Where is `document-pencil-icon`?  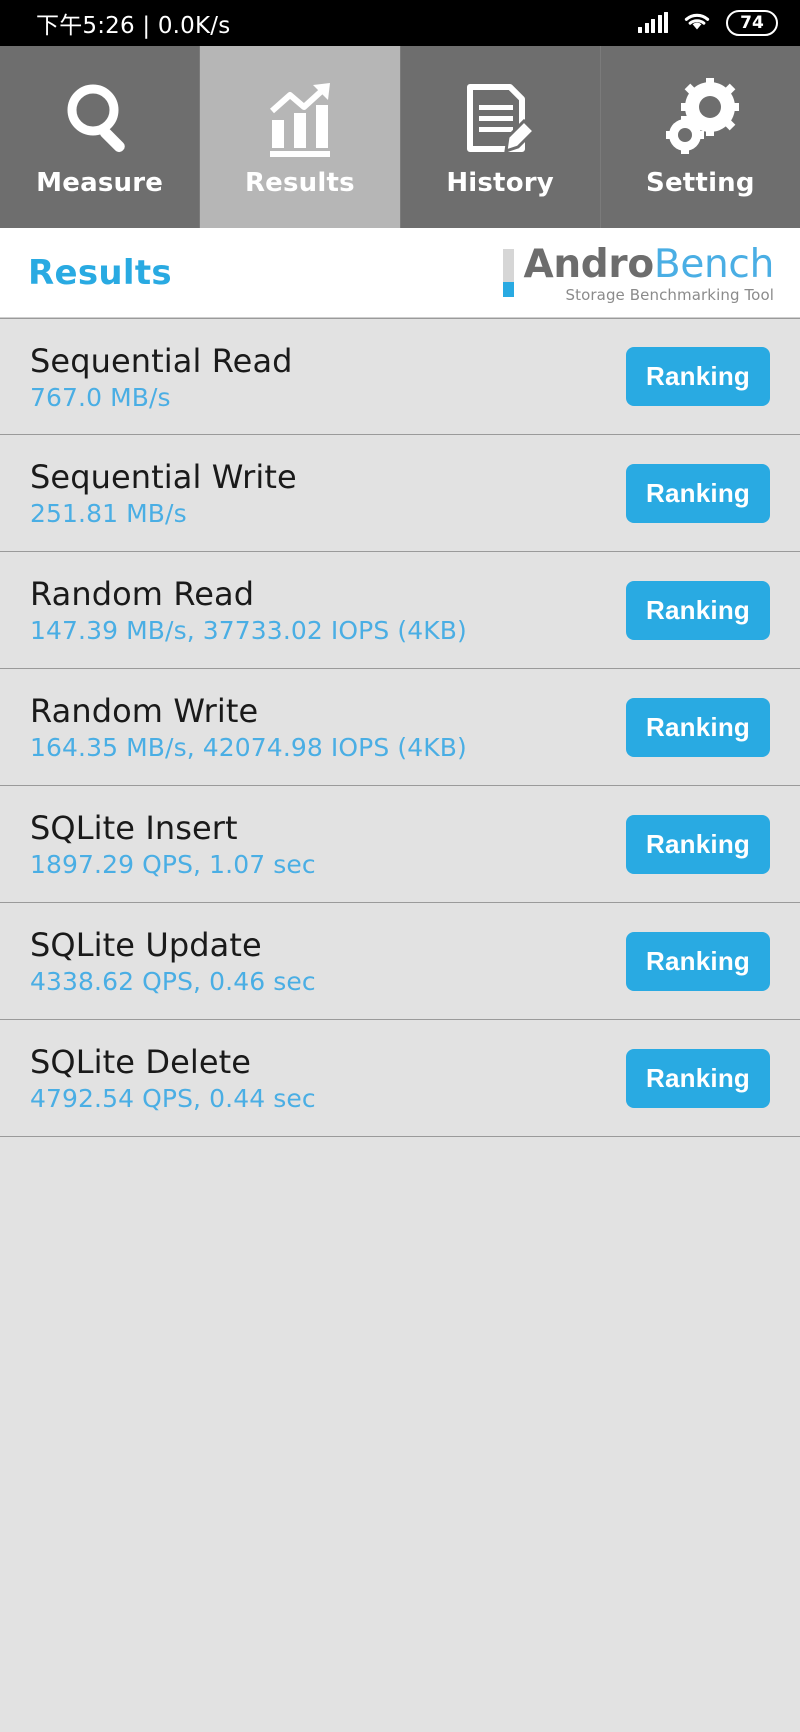
document-pencil-icon is located at coordinates (500, 119).